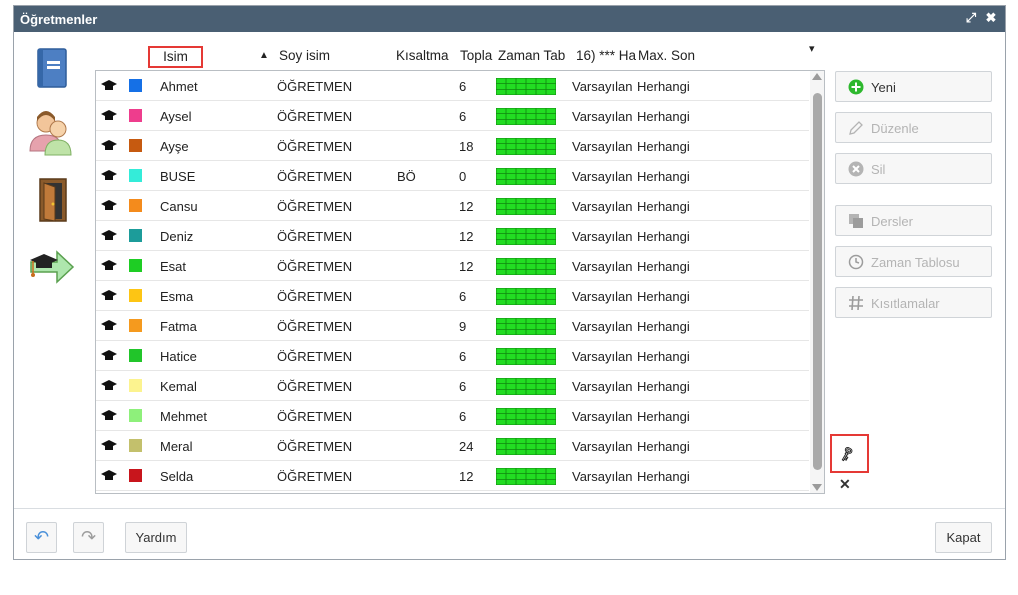 The image size is (1018, 595). Describe the element at coordinates (856, 87) in the screenshot. I see `plus-circle-icon` at that location.